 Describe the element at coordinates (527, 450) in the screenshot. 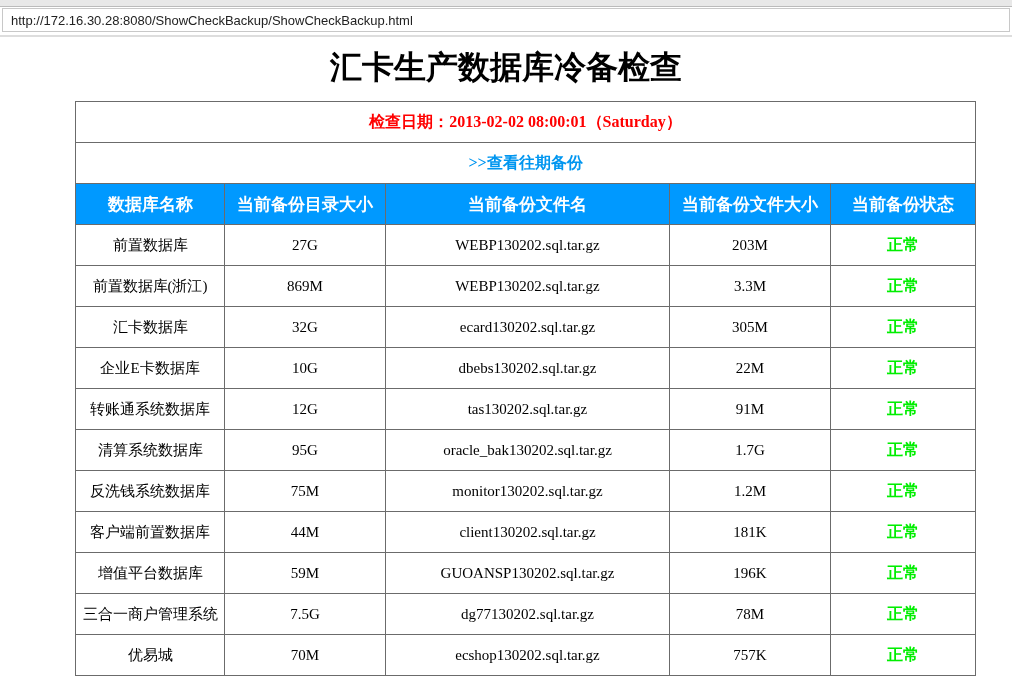

I see `table-cell: oracle_bak130202.sql.tar.gz` at that location.